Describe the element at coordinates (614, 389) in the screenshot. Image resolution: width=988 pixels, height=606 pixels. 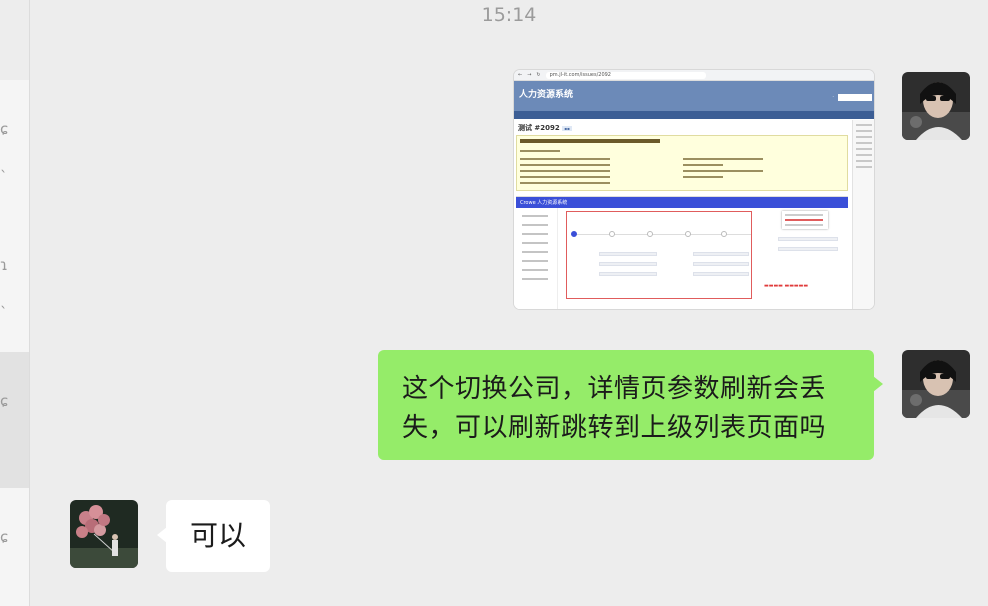
I see `message-text-line: 这个切换公司，详情页参数刷新会丢` at that location.